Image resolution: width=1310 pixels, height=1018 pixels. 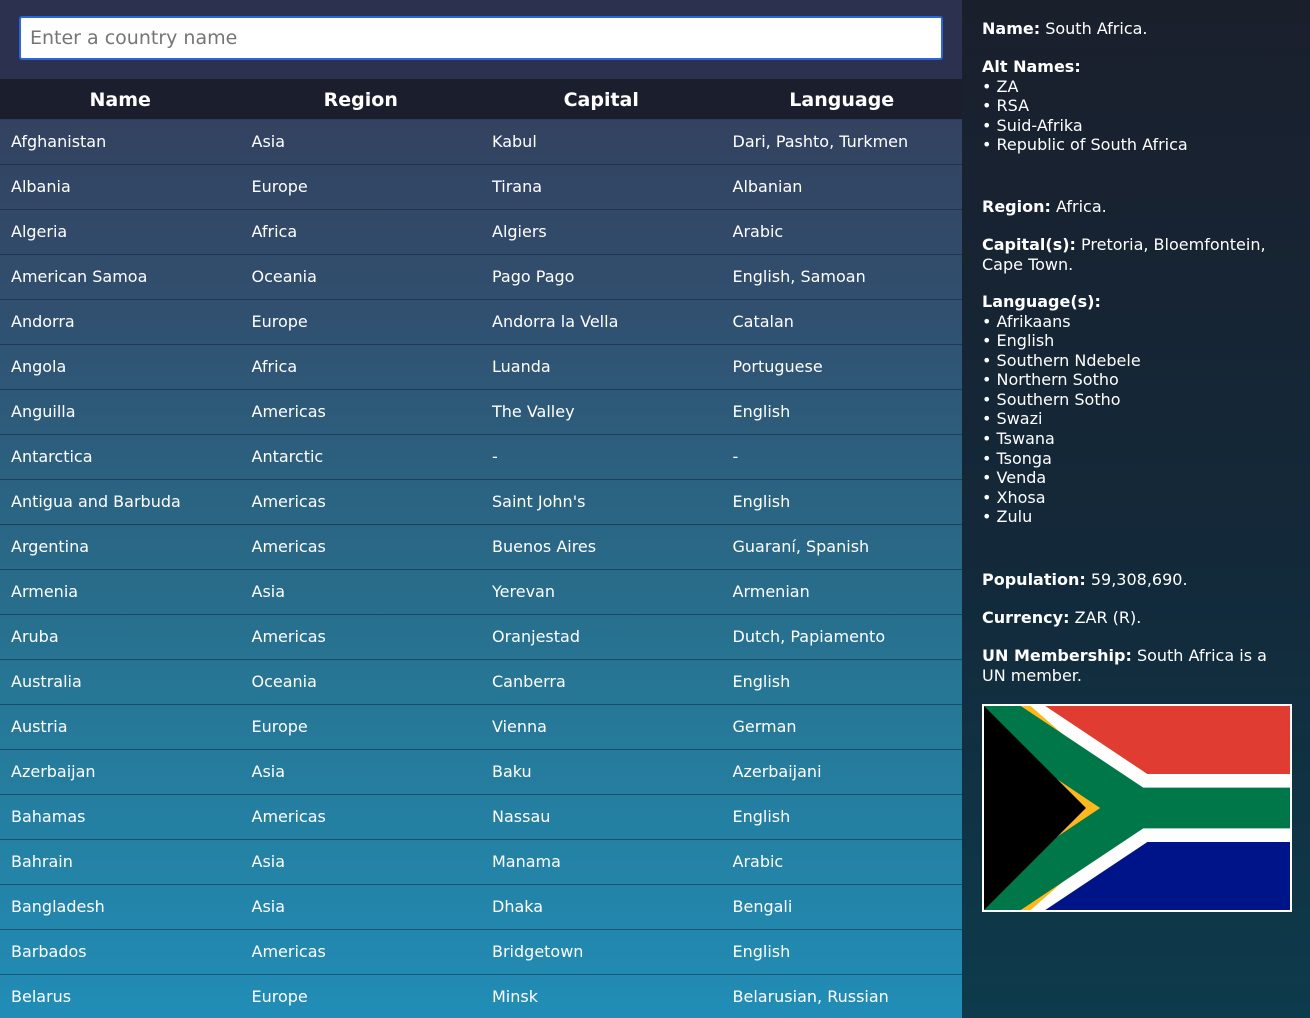 I want to click on table-row: Belarus Europe Minsk Belarusian, Russian, so click(x=481, y=996).